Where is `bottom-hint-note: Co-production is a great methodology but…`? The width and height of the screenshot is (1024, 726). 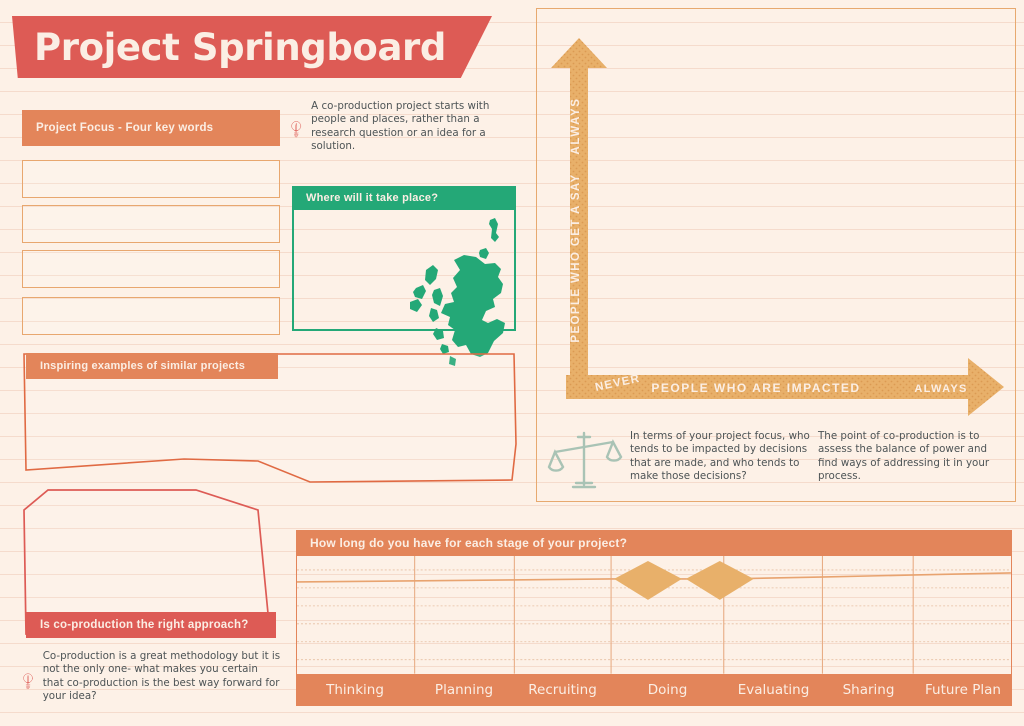 bottom-hint-note: Co-production is a great methodology but… is located at coordinates (152, 681).